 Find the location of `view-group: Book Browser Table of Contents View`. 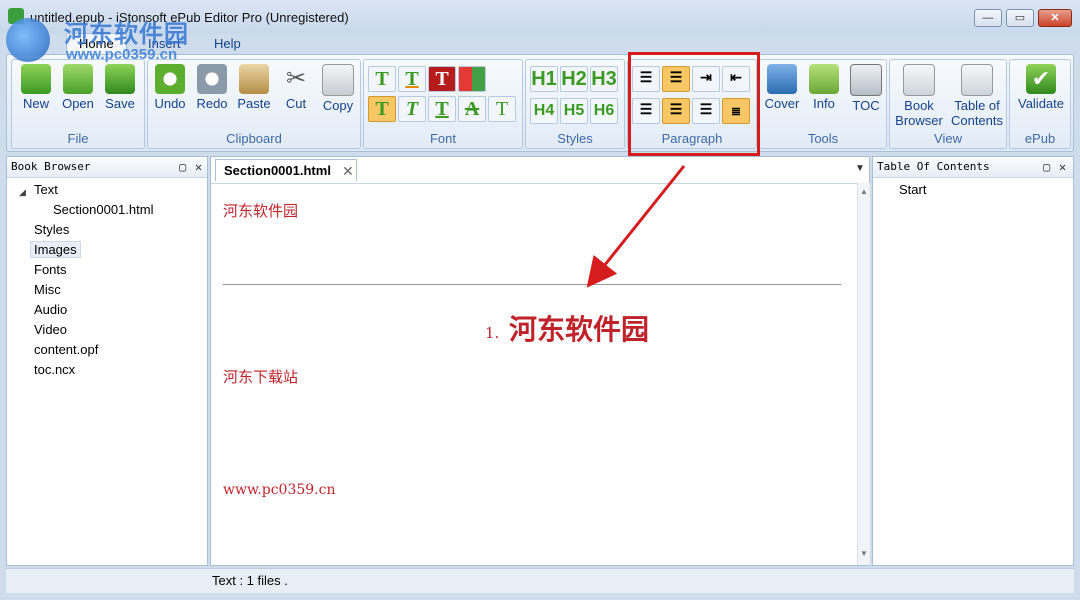

view-group: Book Browser Table of Contents View is located at coordinates (948, 104).